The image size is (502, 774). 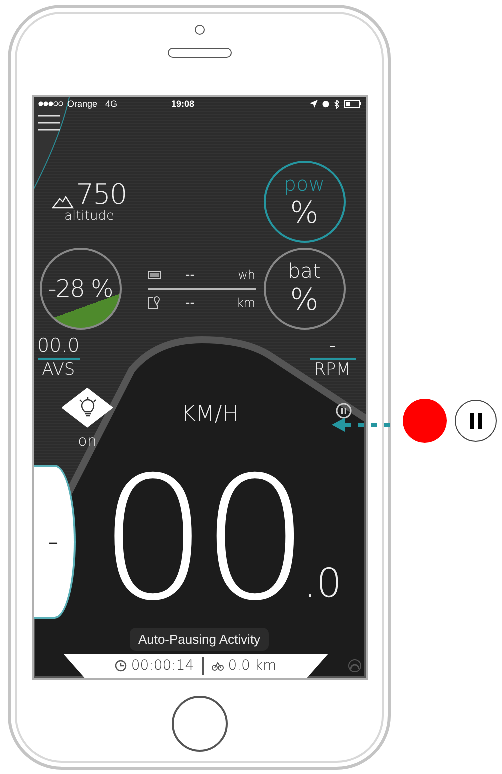 What do you see at coordinates (353, 104) in the screenshot?
I see `battery-status-icon` at bounding box center [353, 104].